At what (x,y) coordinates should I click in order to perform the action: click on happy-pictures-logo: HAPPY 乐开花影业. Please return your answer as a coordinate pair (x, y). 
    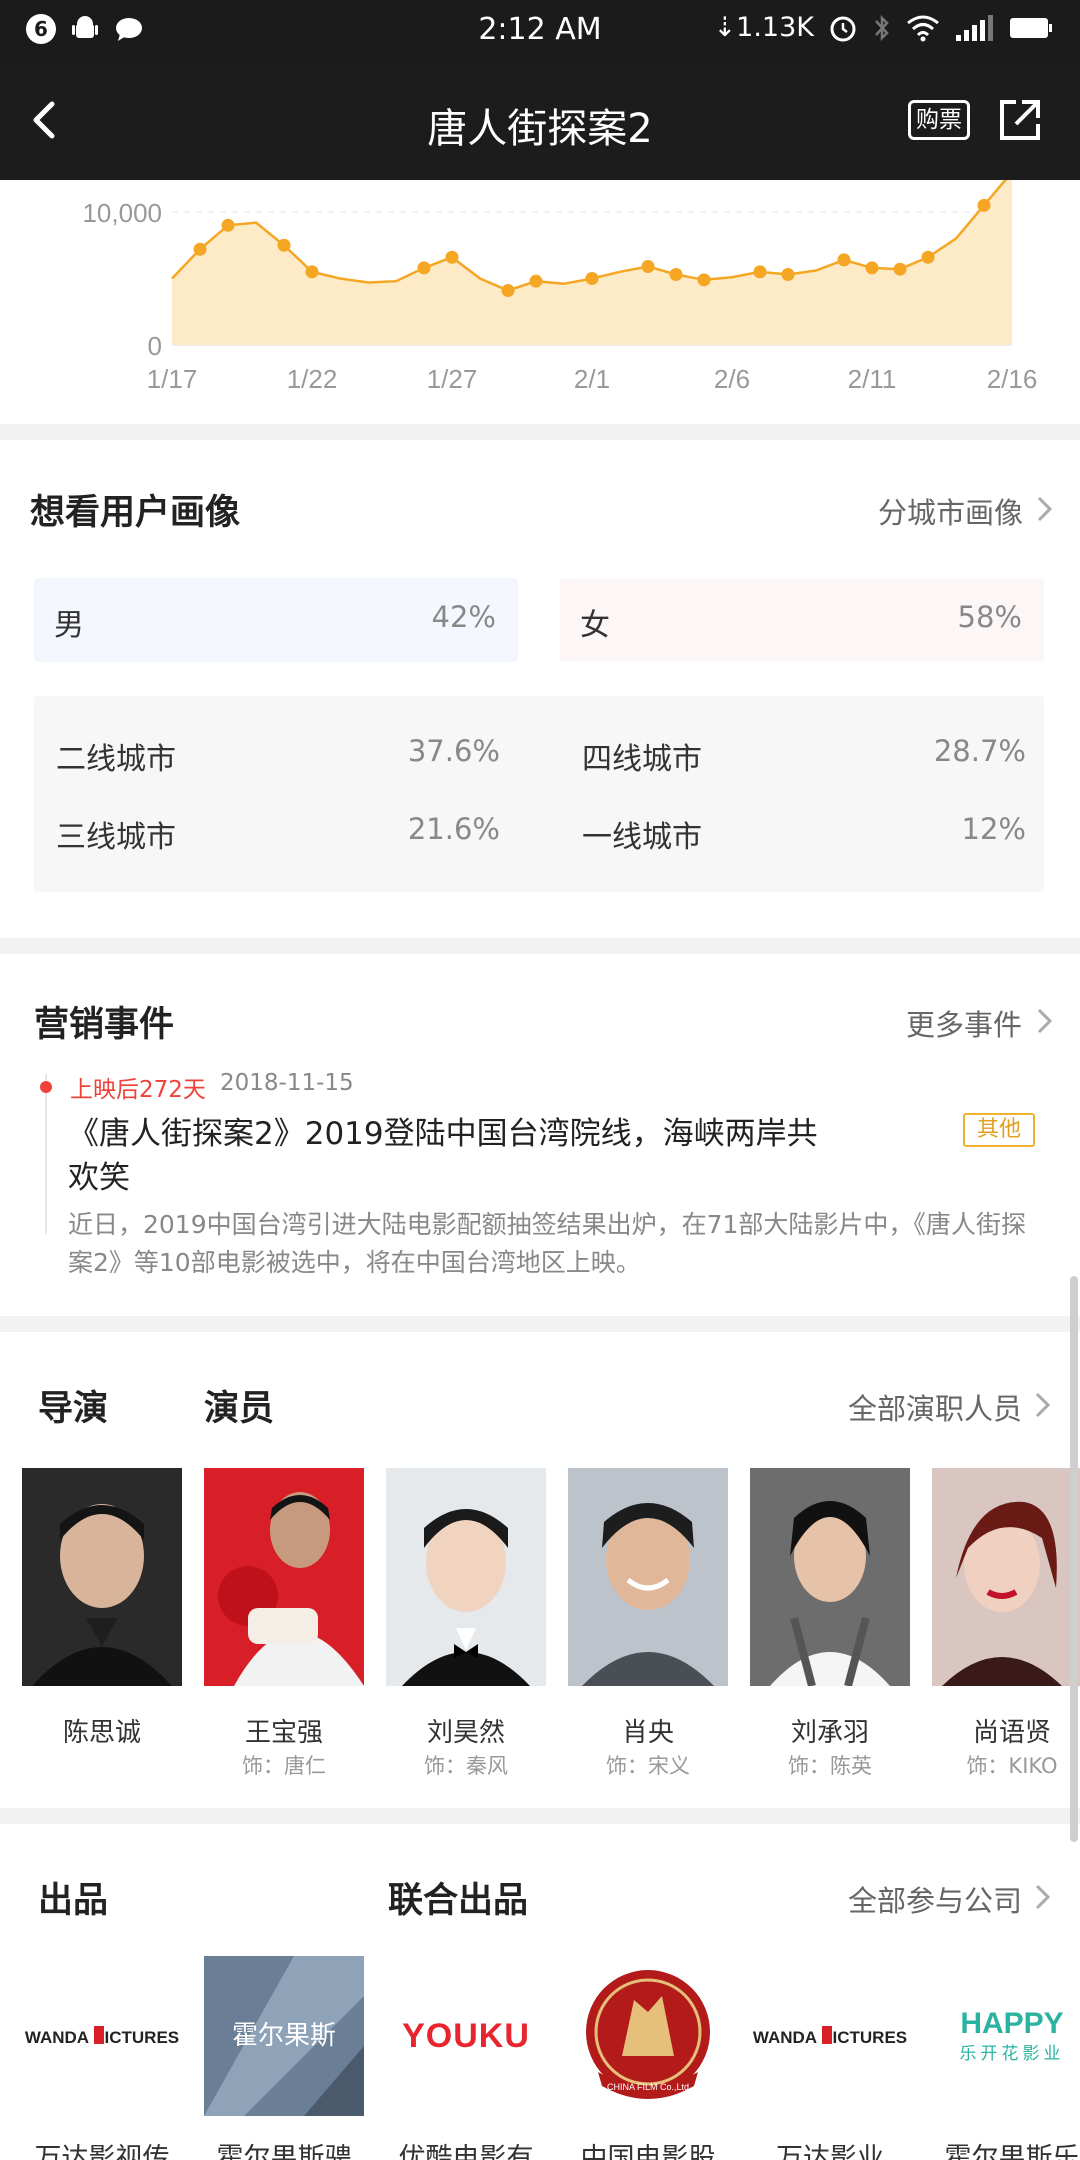
    Looking at the image, I should click on (1006, 2036).